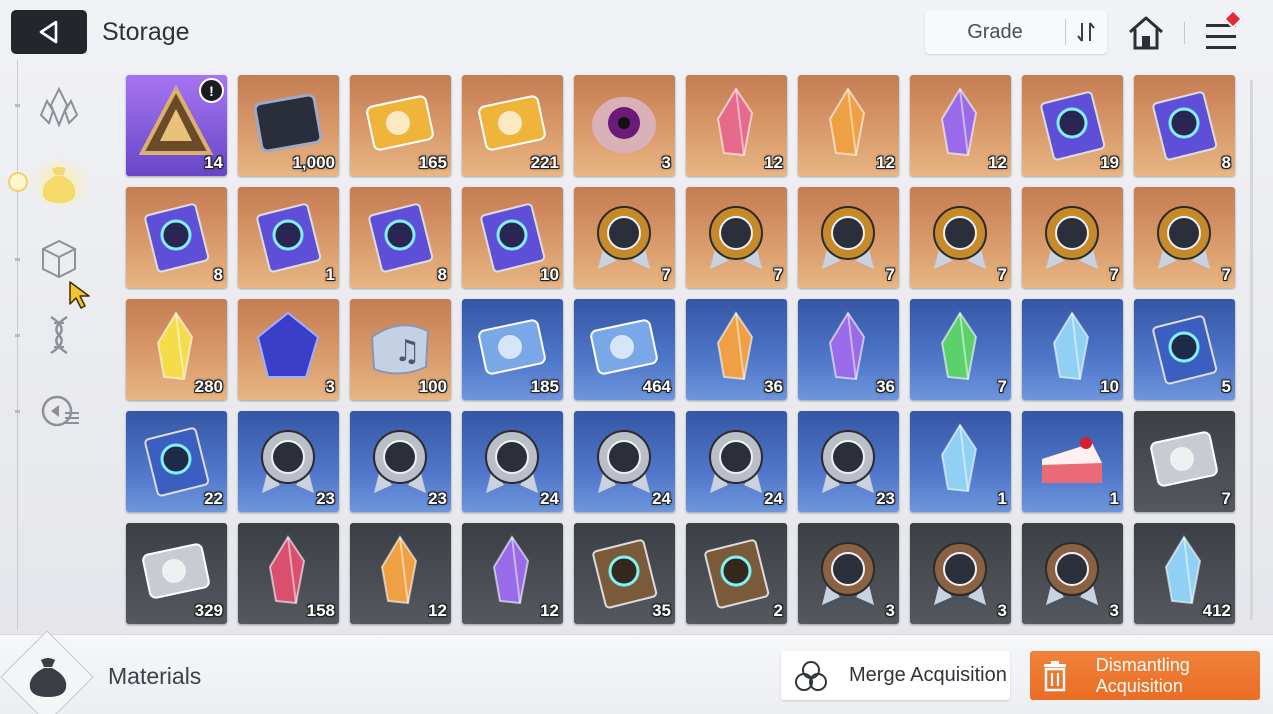 Image resolution: width=1273 pixels, height=714 pixels. I want to click on blue-cube-gem-icon, so click(288, 344).